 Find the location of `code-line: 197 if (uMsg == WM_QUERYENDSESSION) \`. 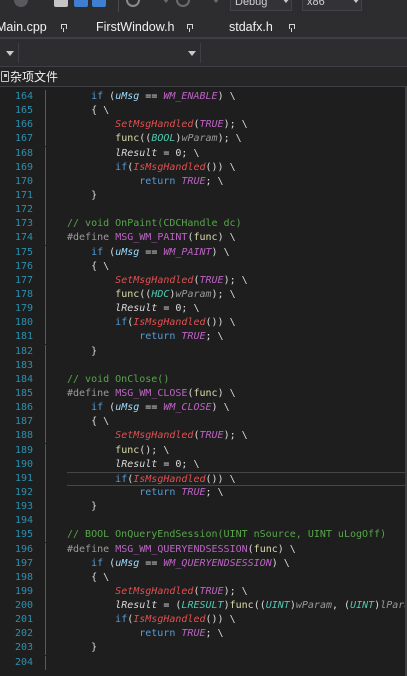

code-line: 197 if (uMsg == WM_QUERYENDSESSION) \ is located at coordinates (203, 563).